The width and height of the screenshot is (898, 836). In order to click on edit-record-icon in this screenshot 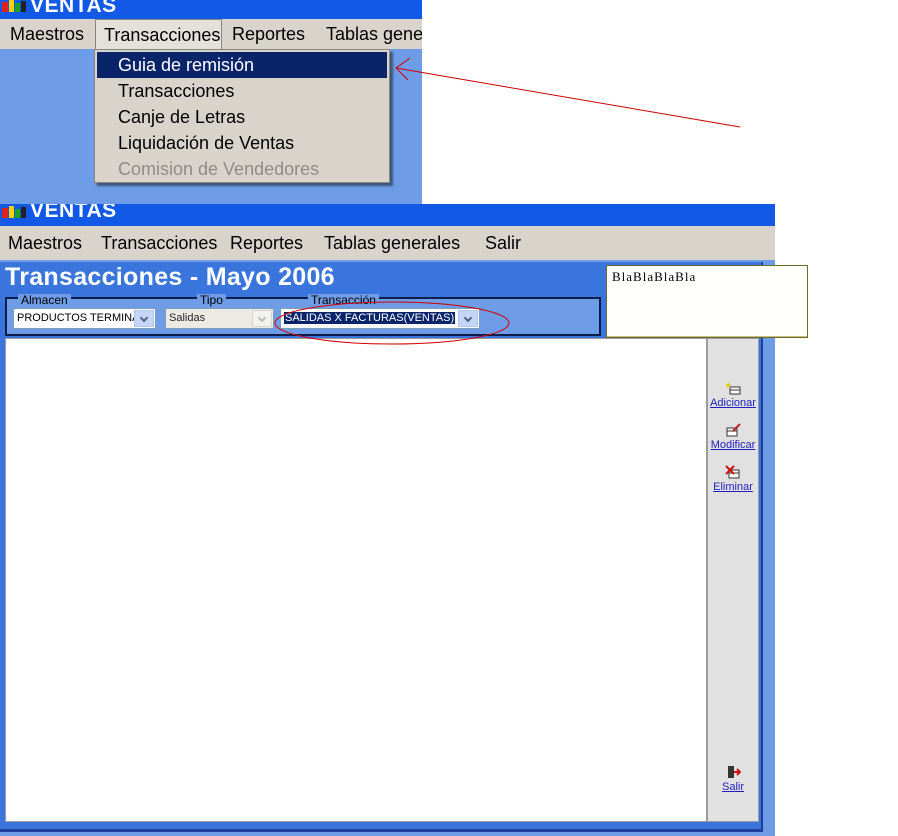, I will do `click(733, 430)`.